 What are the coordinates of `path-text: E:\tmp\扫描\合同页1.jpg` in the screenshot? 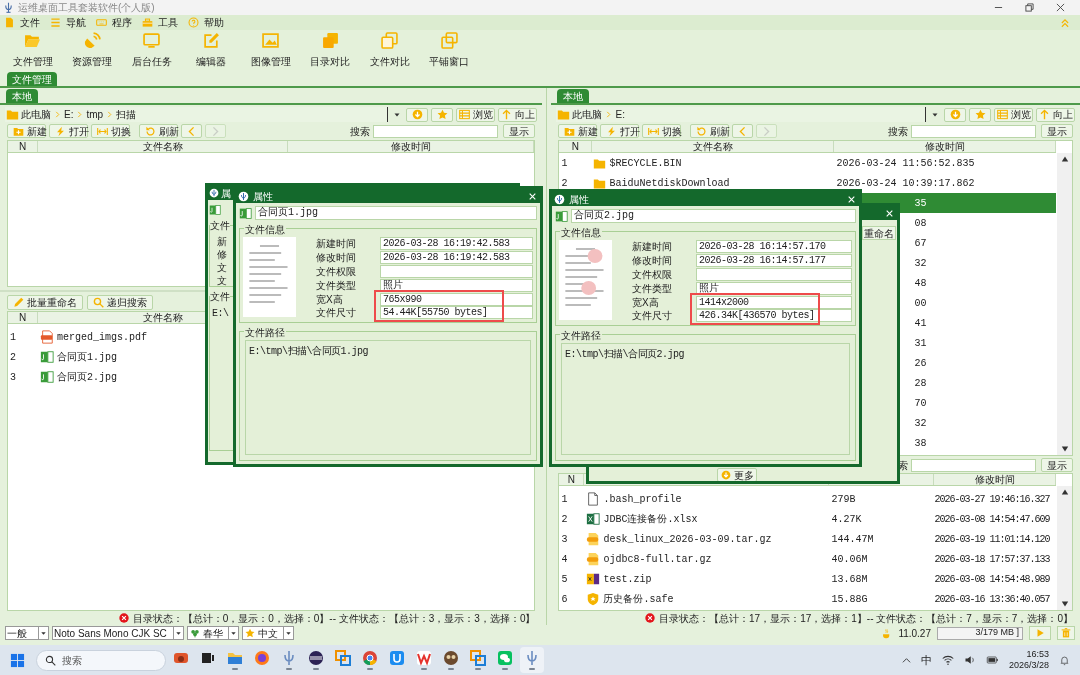 It's located at (308, 352).